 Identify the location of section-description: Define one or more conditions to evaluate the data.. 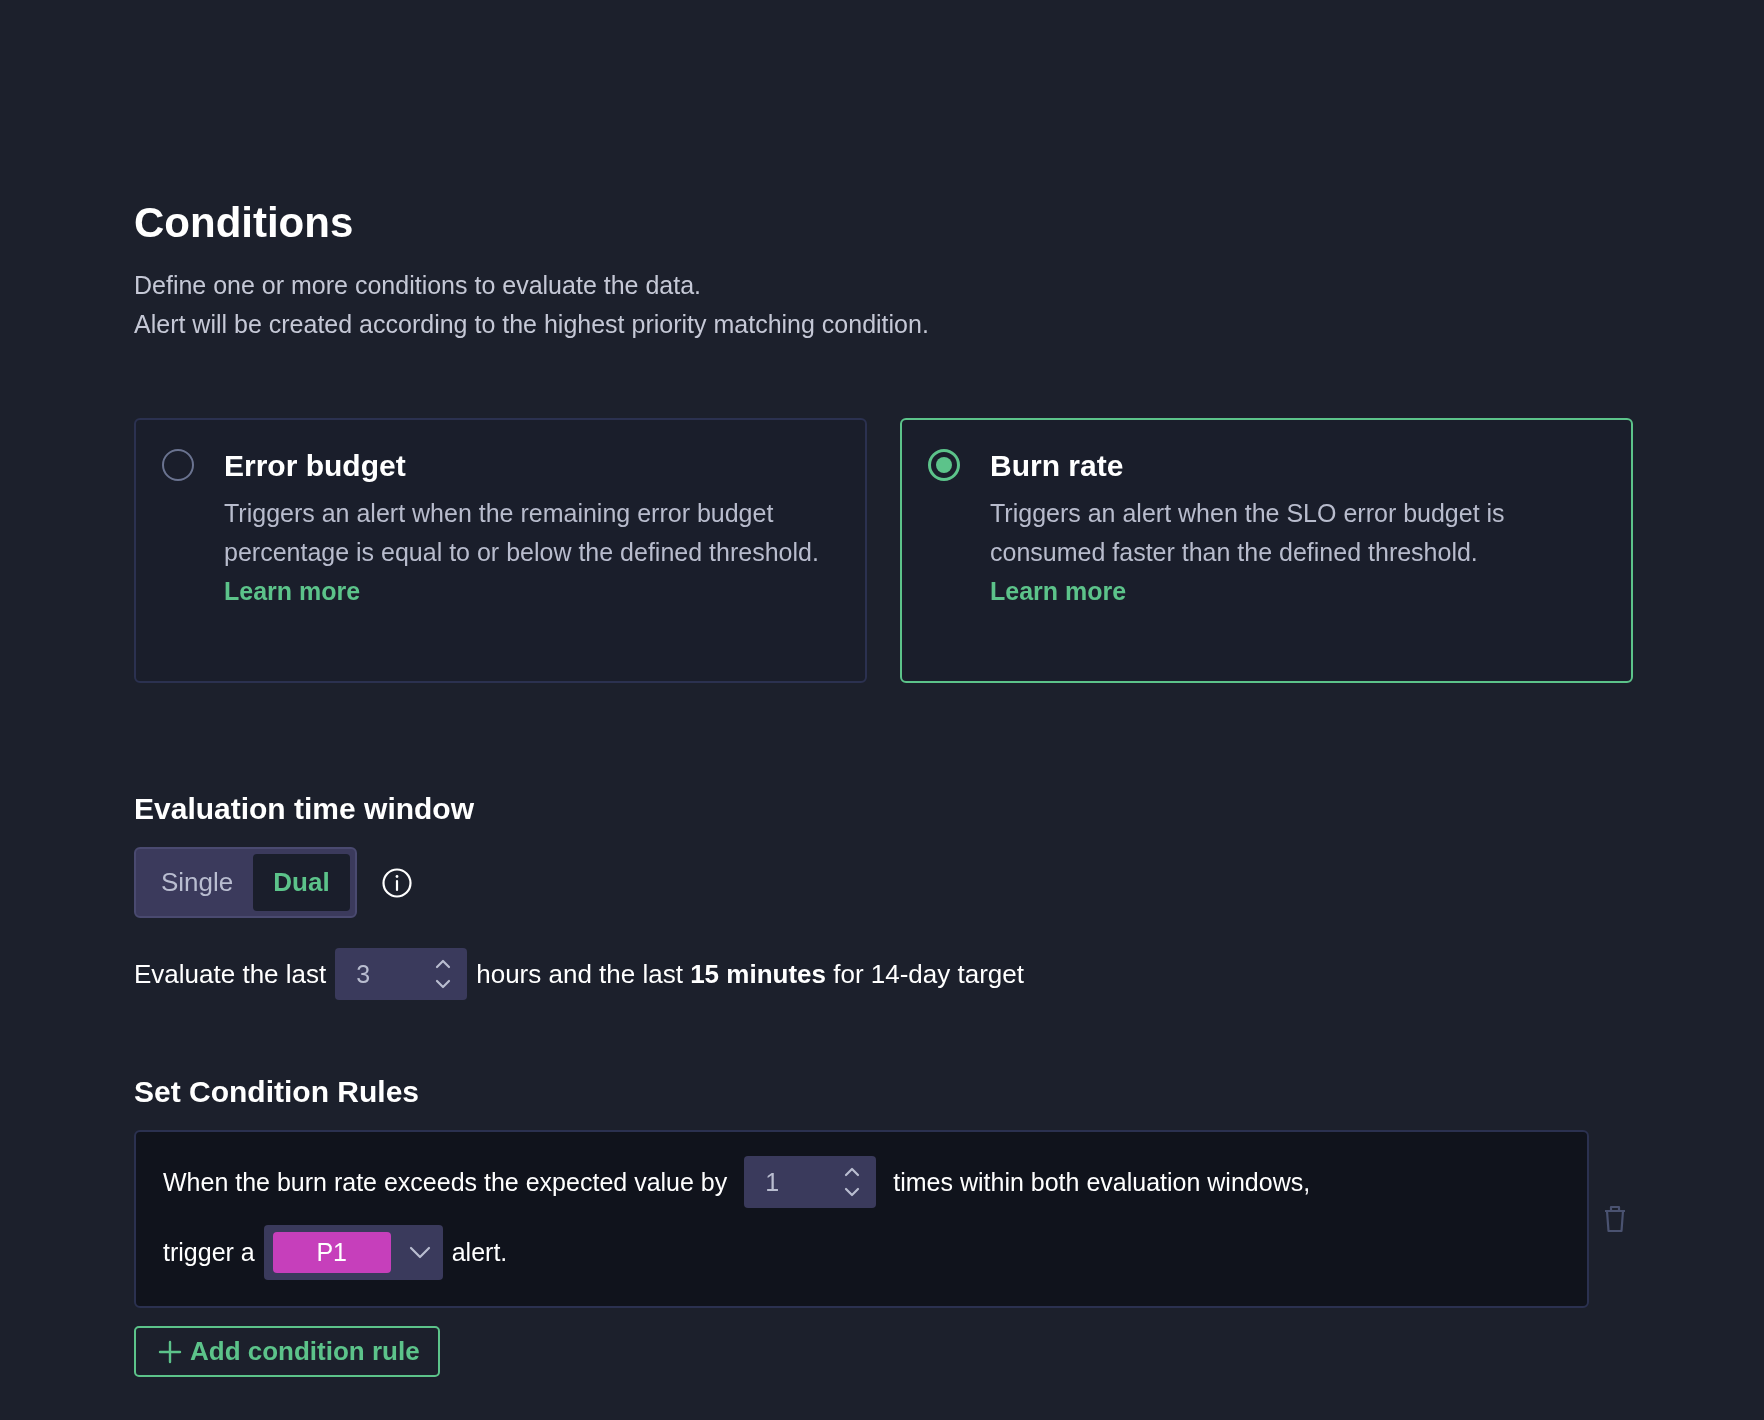
(418, 286).